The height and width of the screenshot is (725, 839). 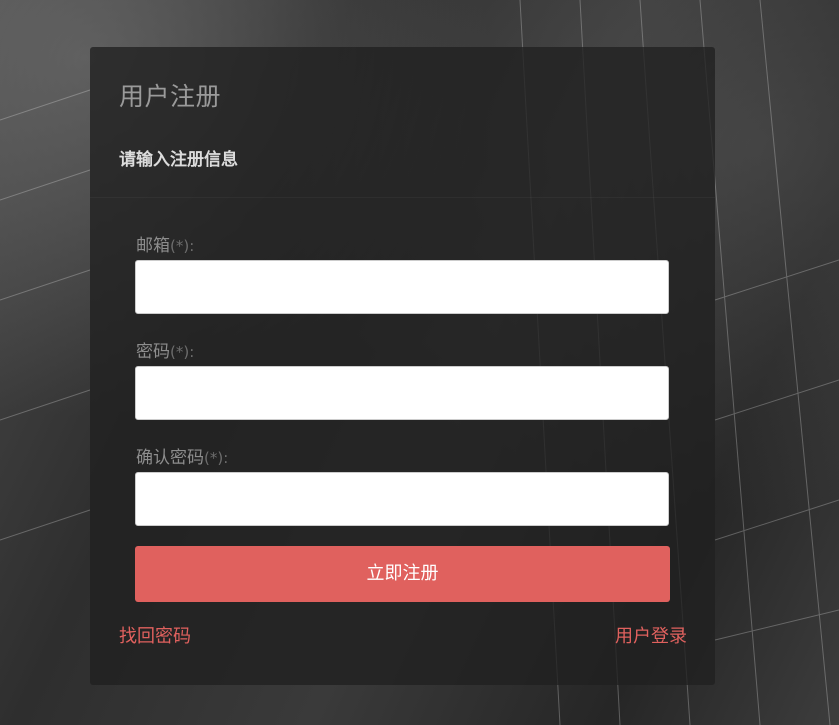 I want to click on password-field, so click(x=402, y=393).